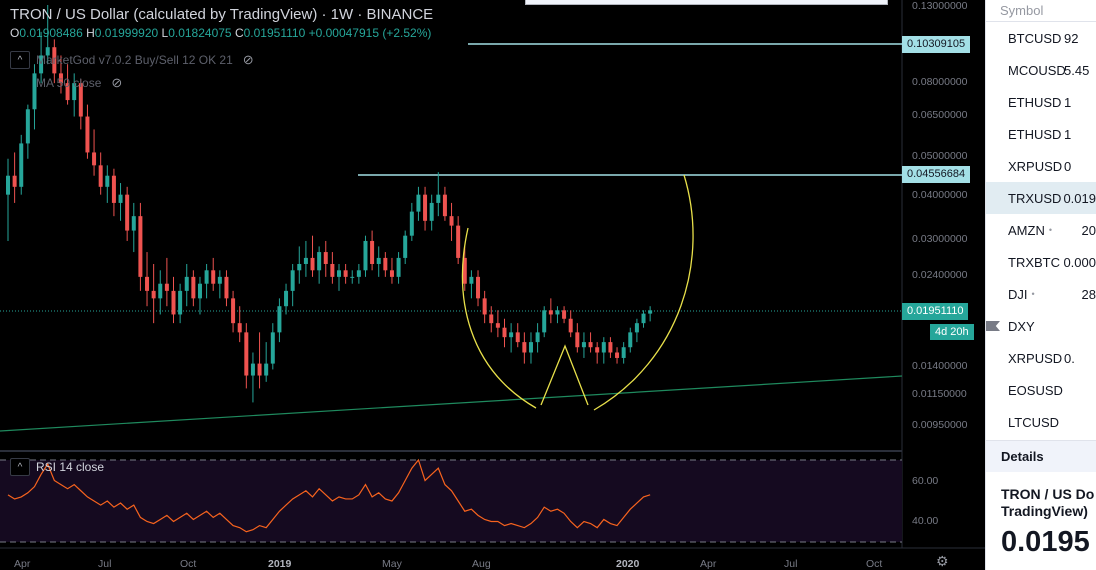 The image size is (1096, 570). I want to click on watchlist-symbol: EOSUSD, so click(1035, 390).